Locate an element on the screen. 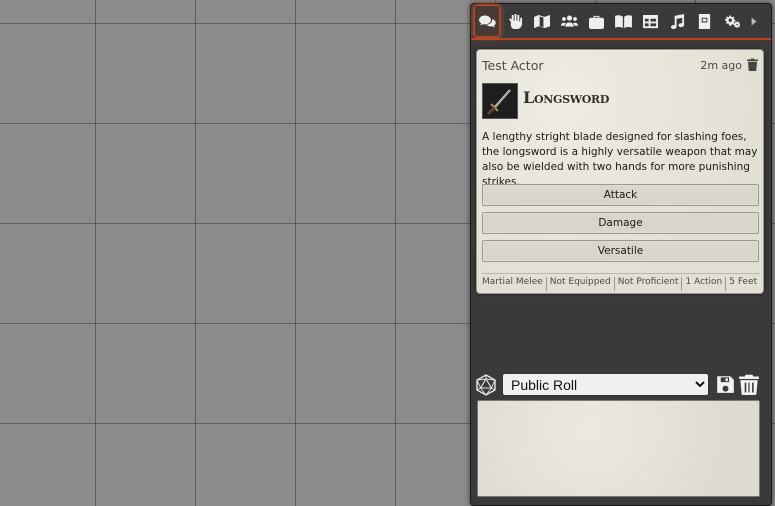 This screenshot has width=775, height=506. roll-controls: Public Roll is located at coordinates (620, 385).